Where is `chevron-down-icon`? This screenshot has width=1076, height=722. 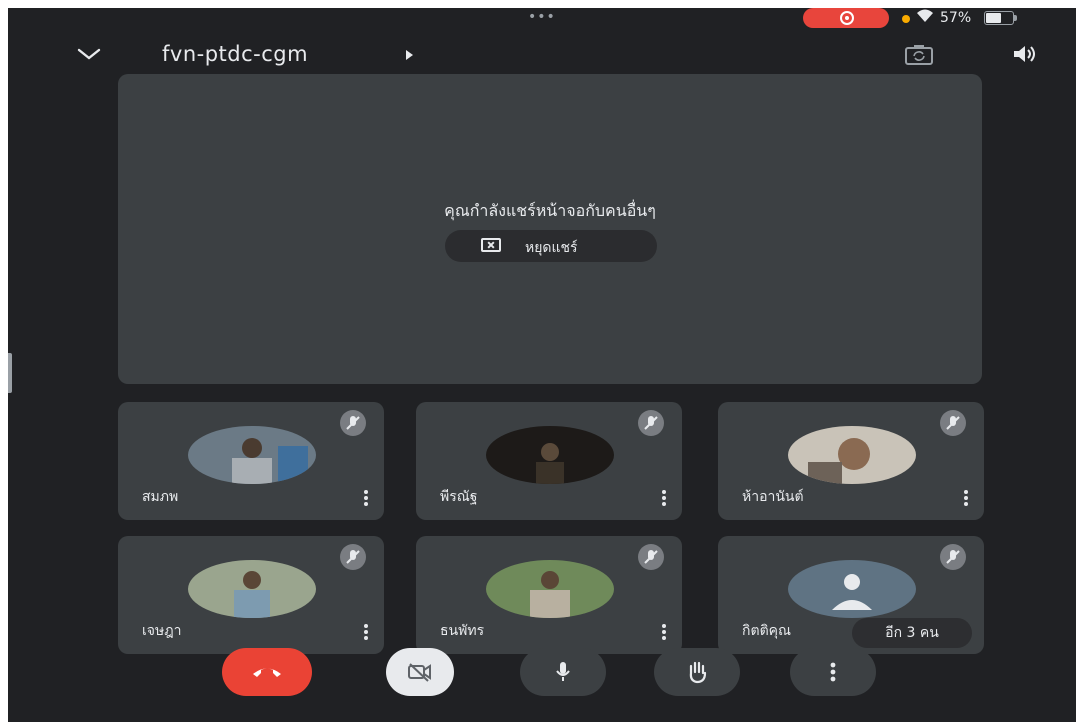
chevron-down-icon is located at coordinates (89, 56).